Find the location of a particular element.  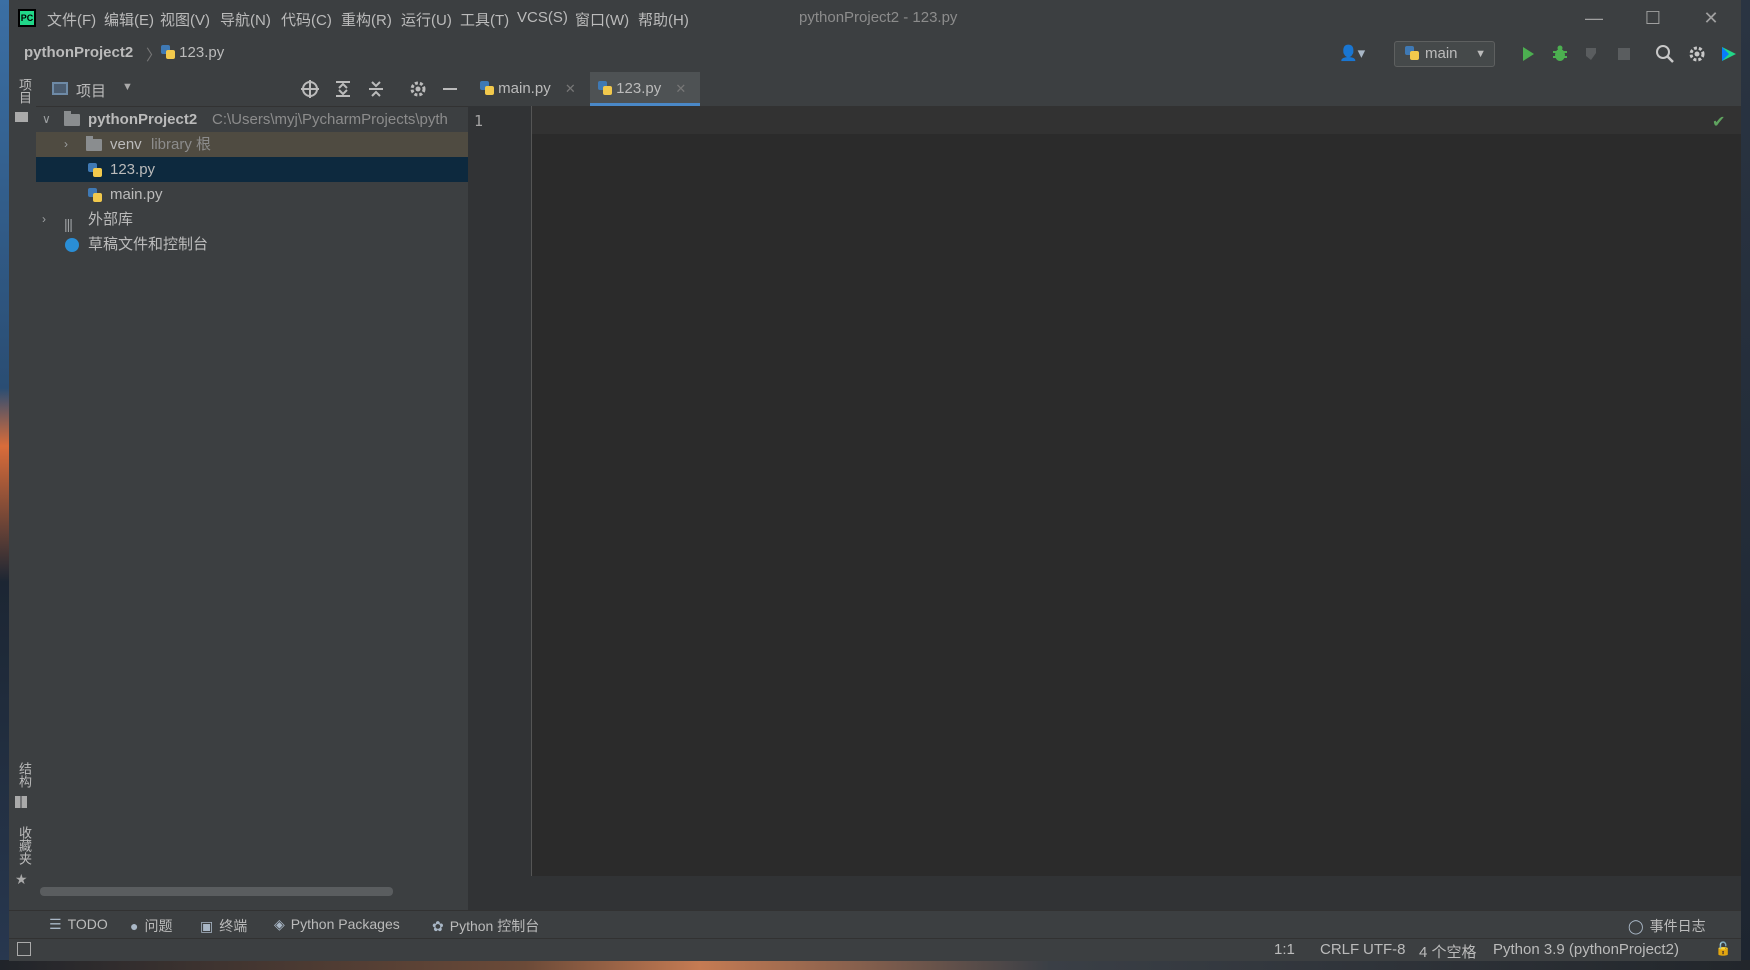

project-view-selector: 项目 is located at coordinates (91, 90).